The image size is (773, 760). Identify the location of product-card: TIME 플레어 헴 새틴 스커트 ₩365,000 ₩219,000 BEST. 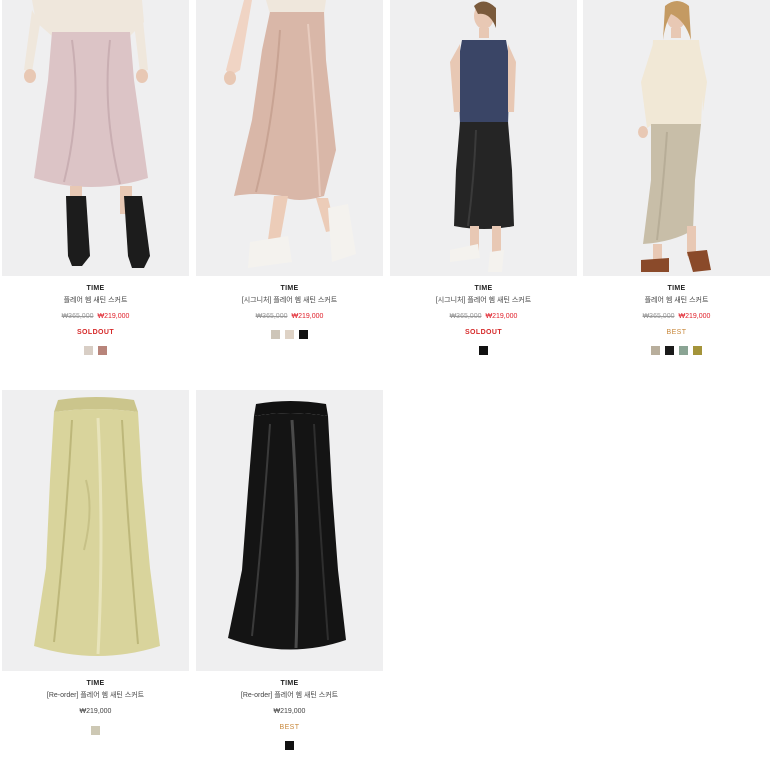
(676, 177).